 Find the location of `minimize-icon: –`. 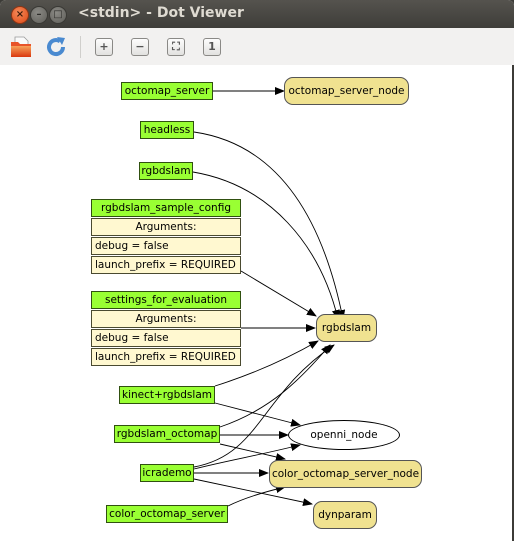

minimize-icon: – is located at coordinates (39, 14).